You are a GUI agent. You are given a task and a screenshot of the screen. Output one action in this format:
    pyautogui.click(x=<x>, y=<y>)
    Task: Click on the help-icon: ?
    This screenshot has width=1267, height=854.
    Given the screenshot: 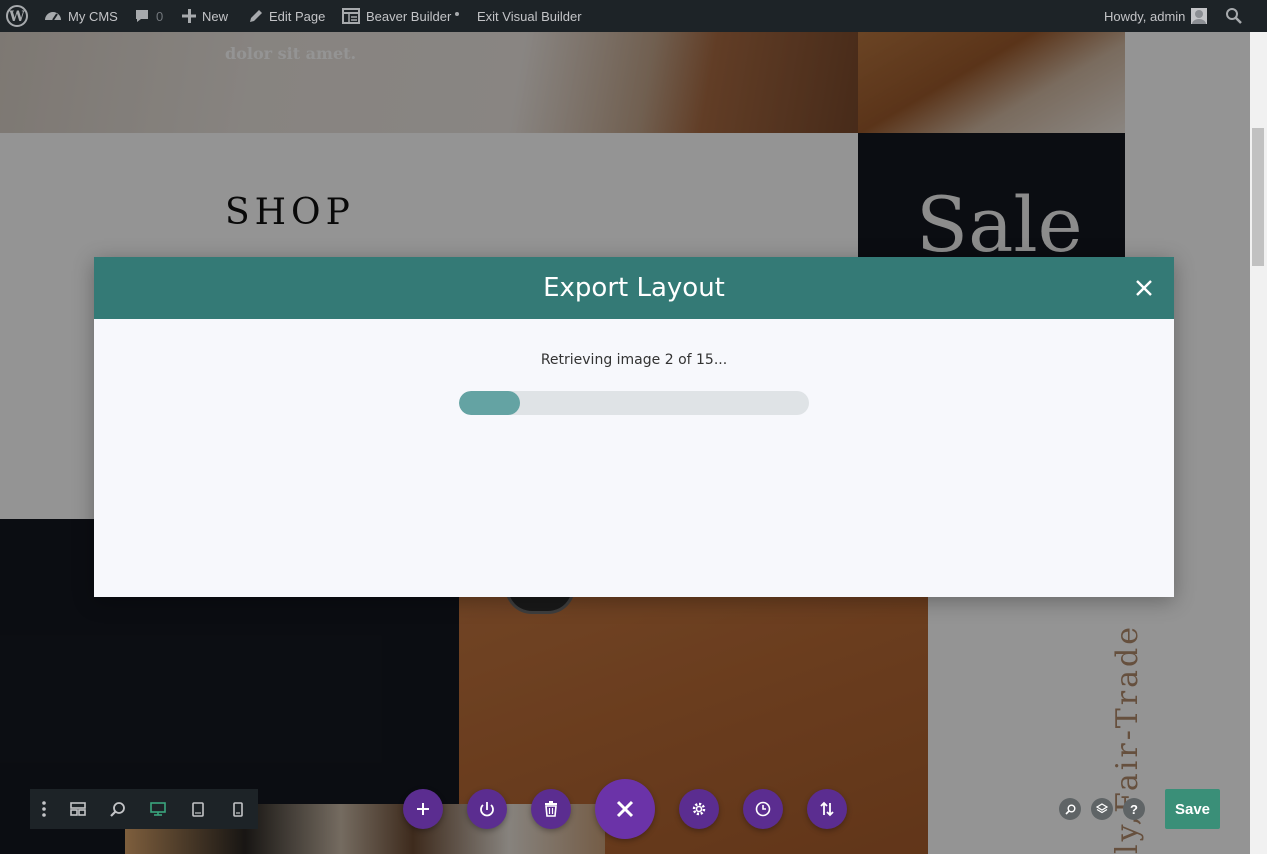 What is the action you would take?
    pyautogui.click(x=1134, y=809)
    